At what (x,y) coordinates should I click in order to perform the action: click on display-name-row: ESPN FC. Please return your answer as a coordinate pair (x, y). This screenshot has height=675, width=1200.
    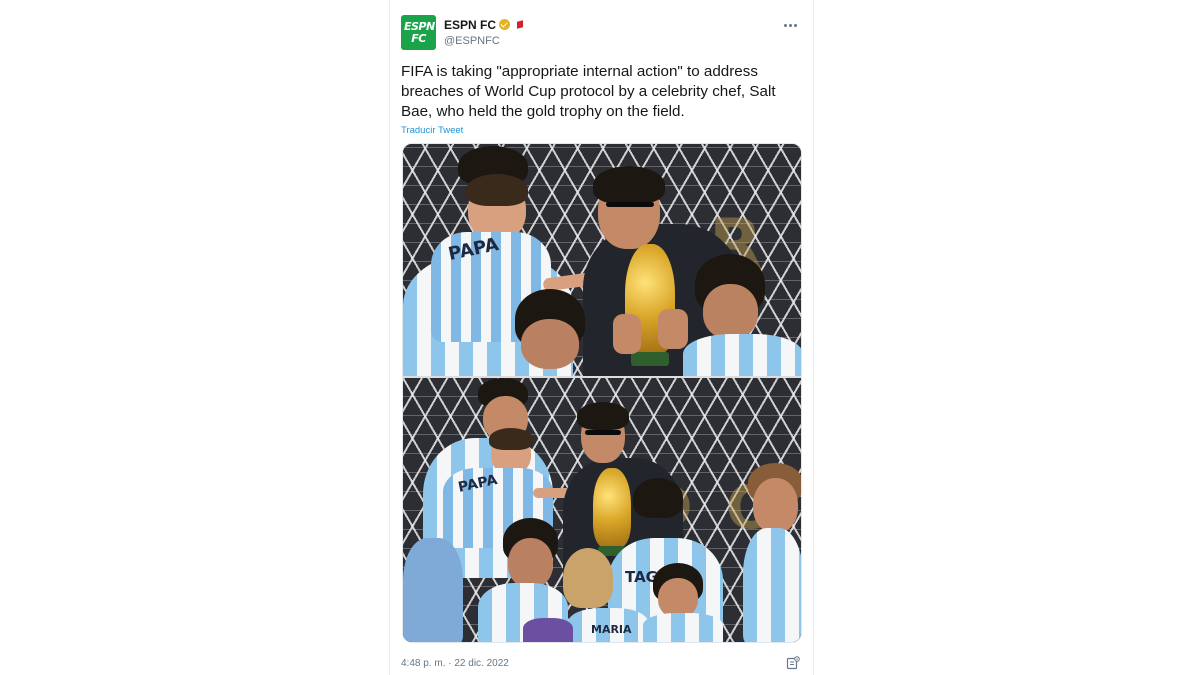
    Looking at the image, I should click on (484, 24).